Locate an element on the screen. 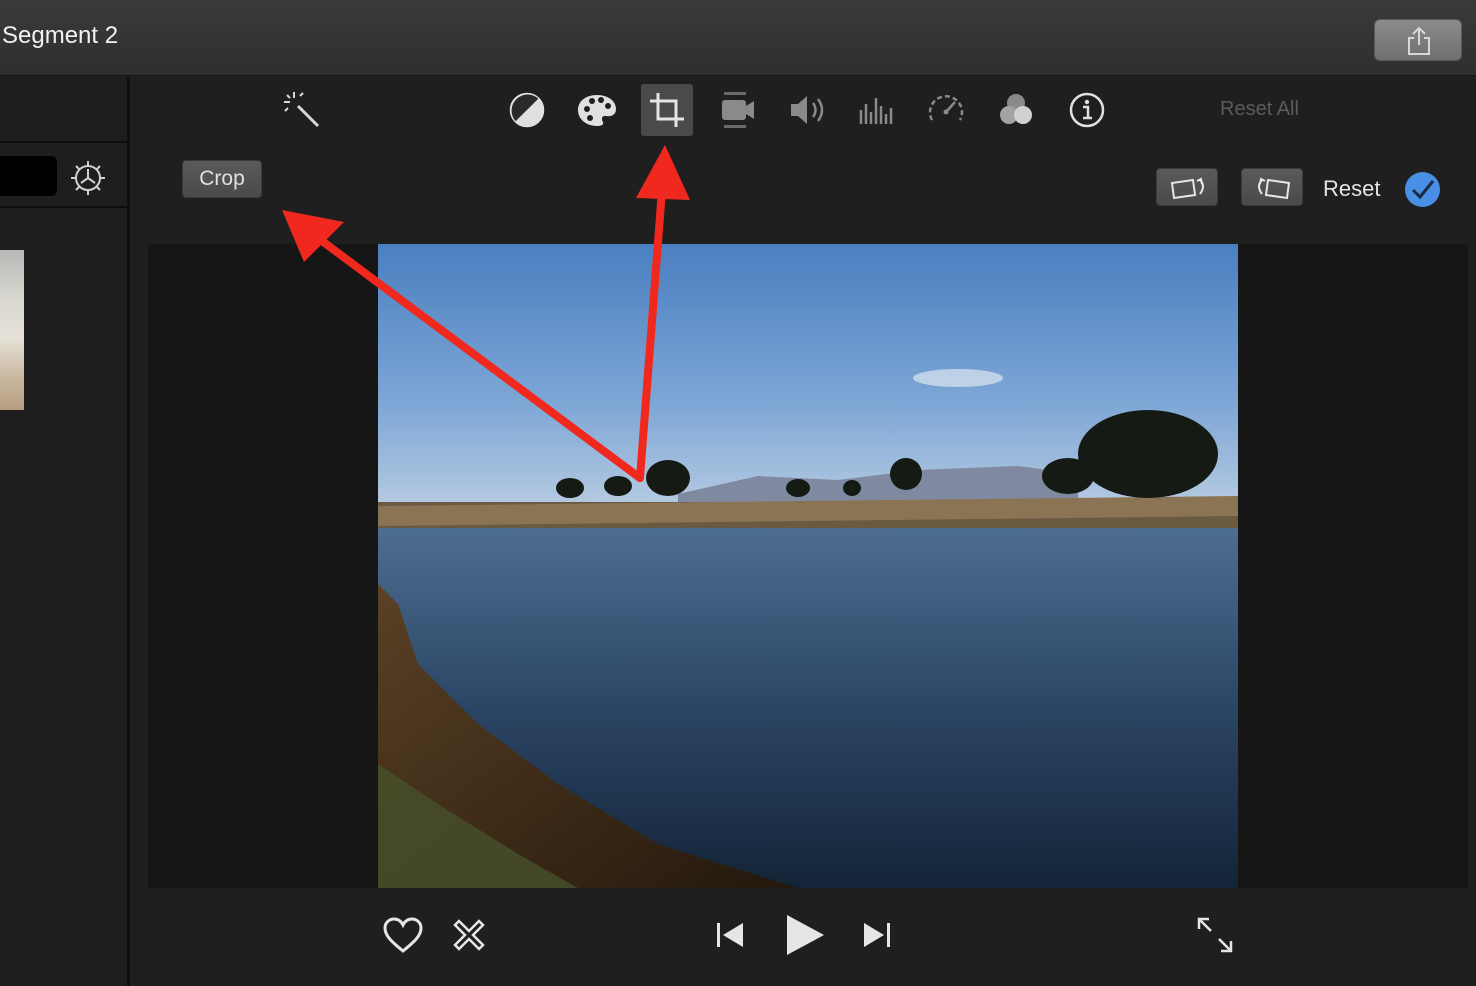 This screenshot has height=986, width=1476. fullscreen-icon is located at coordinates (1215, 935).